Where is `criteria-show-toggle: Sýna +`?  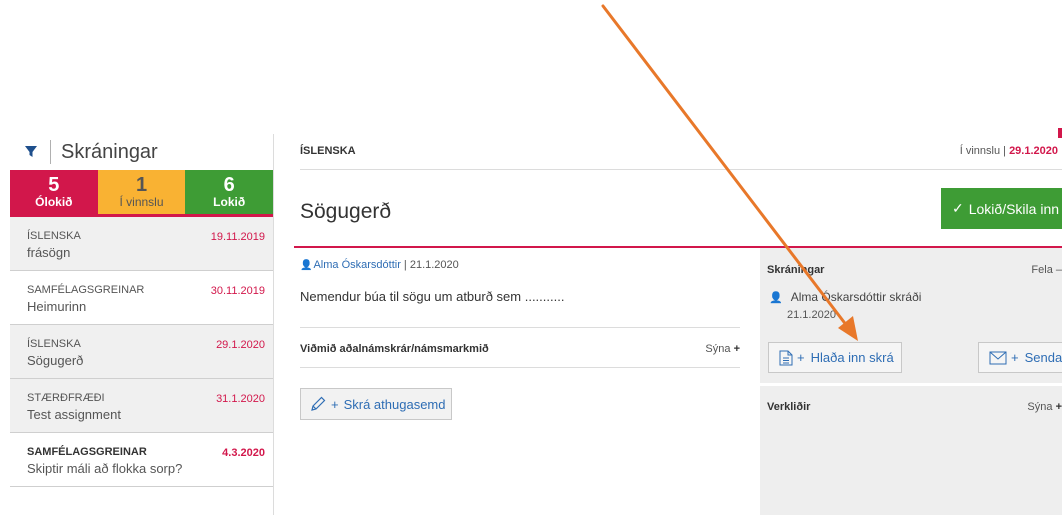
criteria-show-toggle: Sýna + is located at coordinates (722, 349).